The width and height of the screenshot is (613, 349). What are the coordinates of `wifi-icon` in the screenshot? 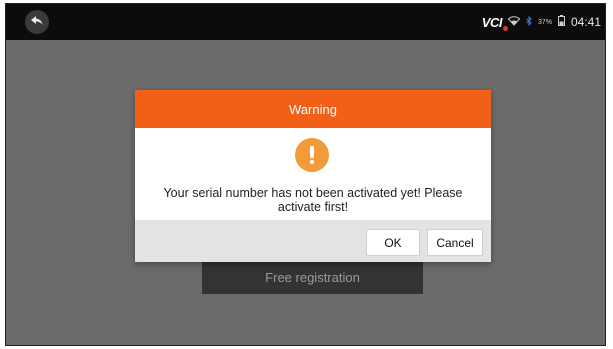 It's located at (514, 22).